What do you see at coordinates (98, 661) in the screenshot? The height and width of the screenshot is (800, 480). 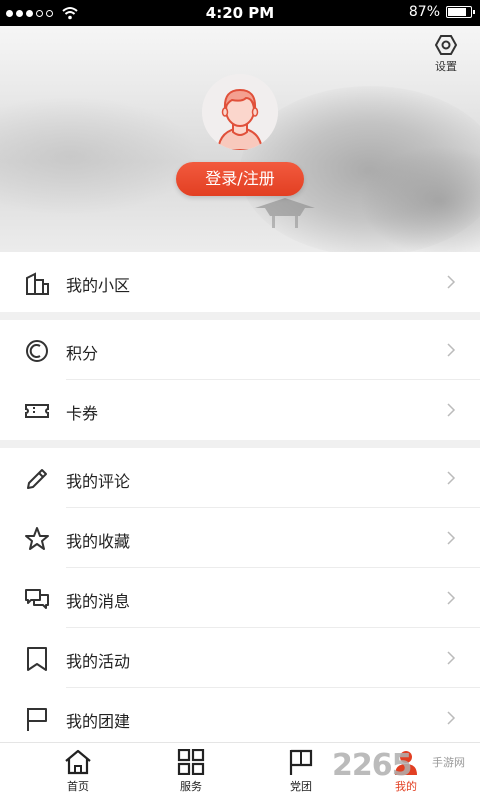 I see `menu-item-label: 我的活动` at bounding box center [98, 661].